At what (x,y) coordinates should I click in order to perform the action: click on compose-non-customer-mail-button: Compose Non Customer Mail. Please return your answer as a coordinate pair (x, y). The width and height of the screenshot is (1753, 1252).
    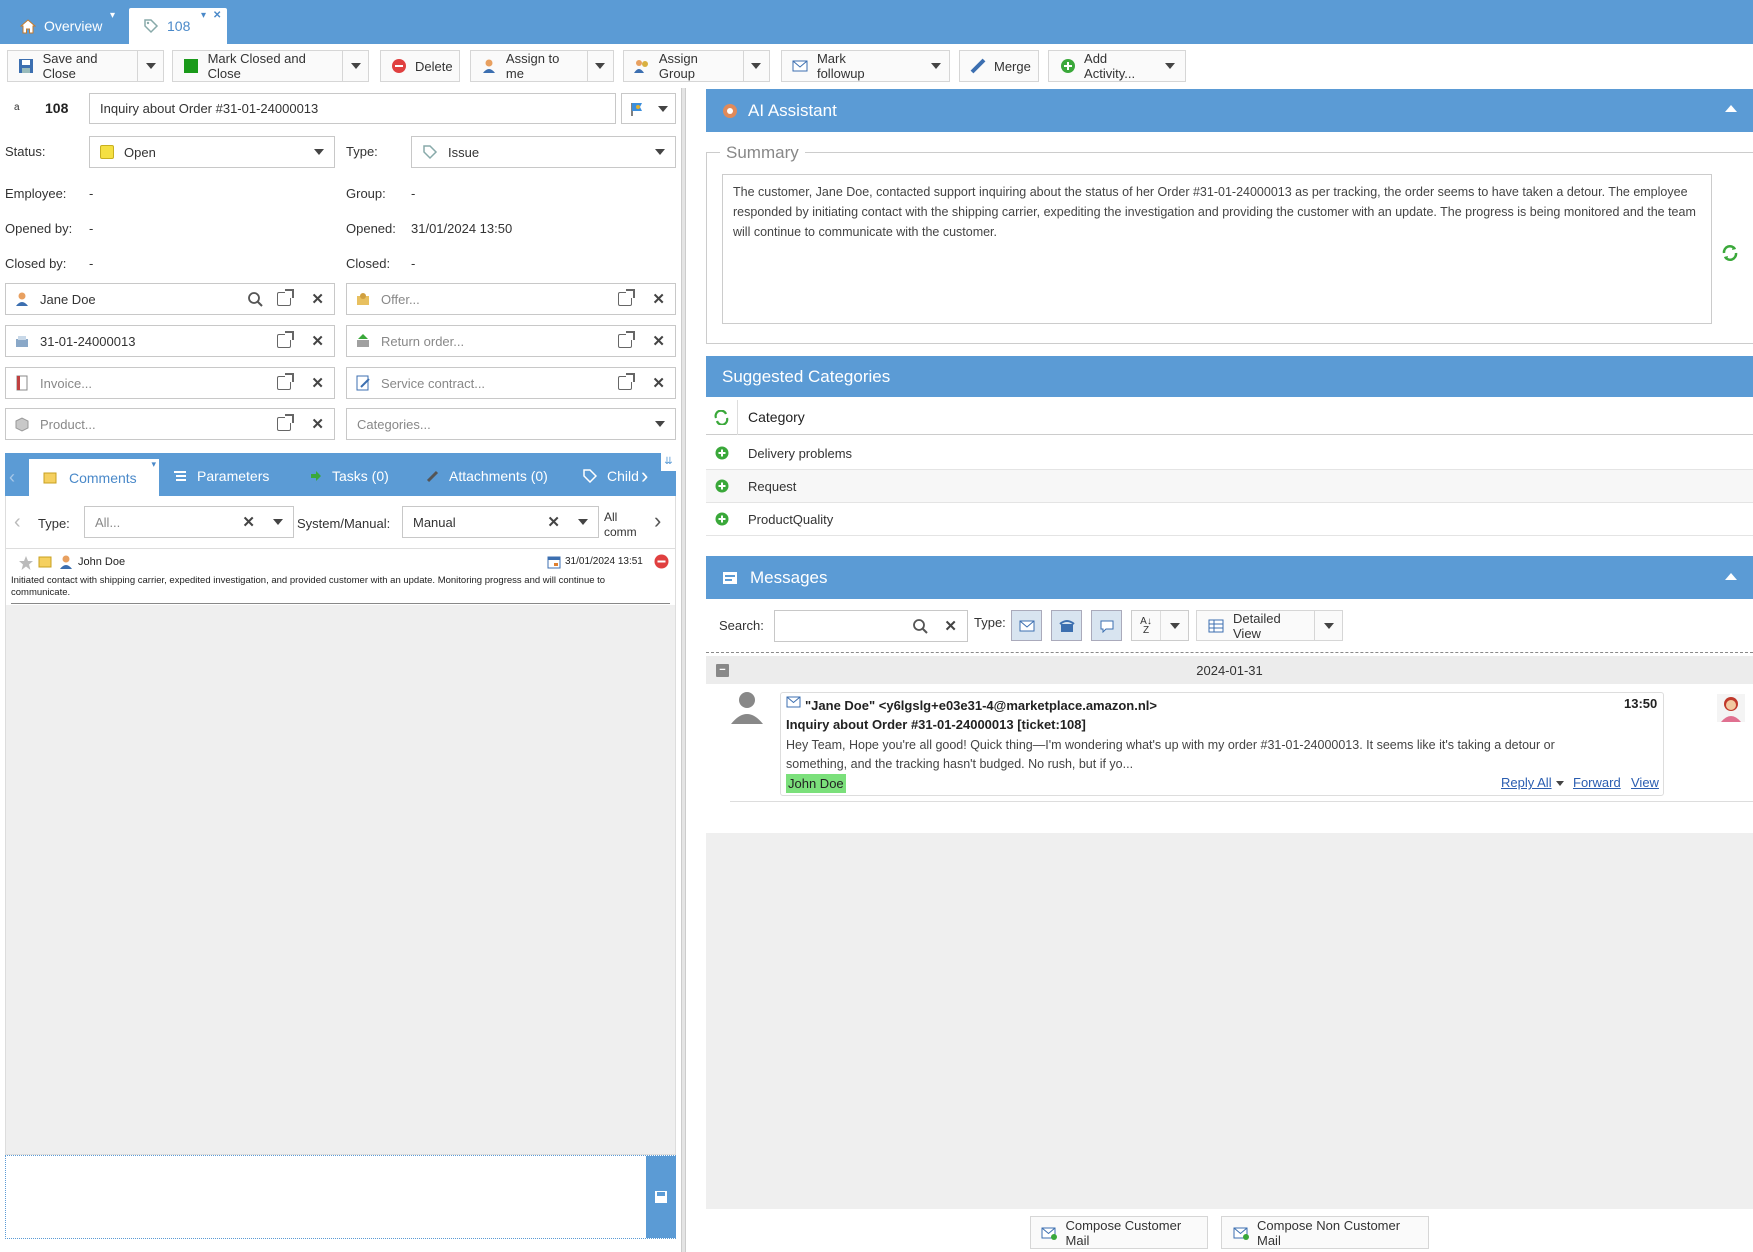
    Looking at the image, I should click on (1325, 1232).